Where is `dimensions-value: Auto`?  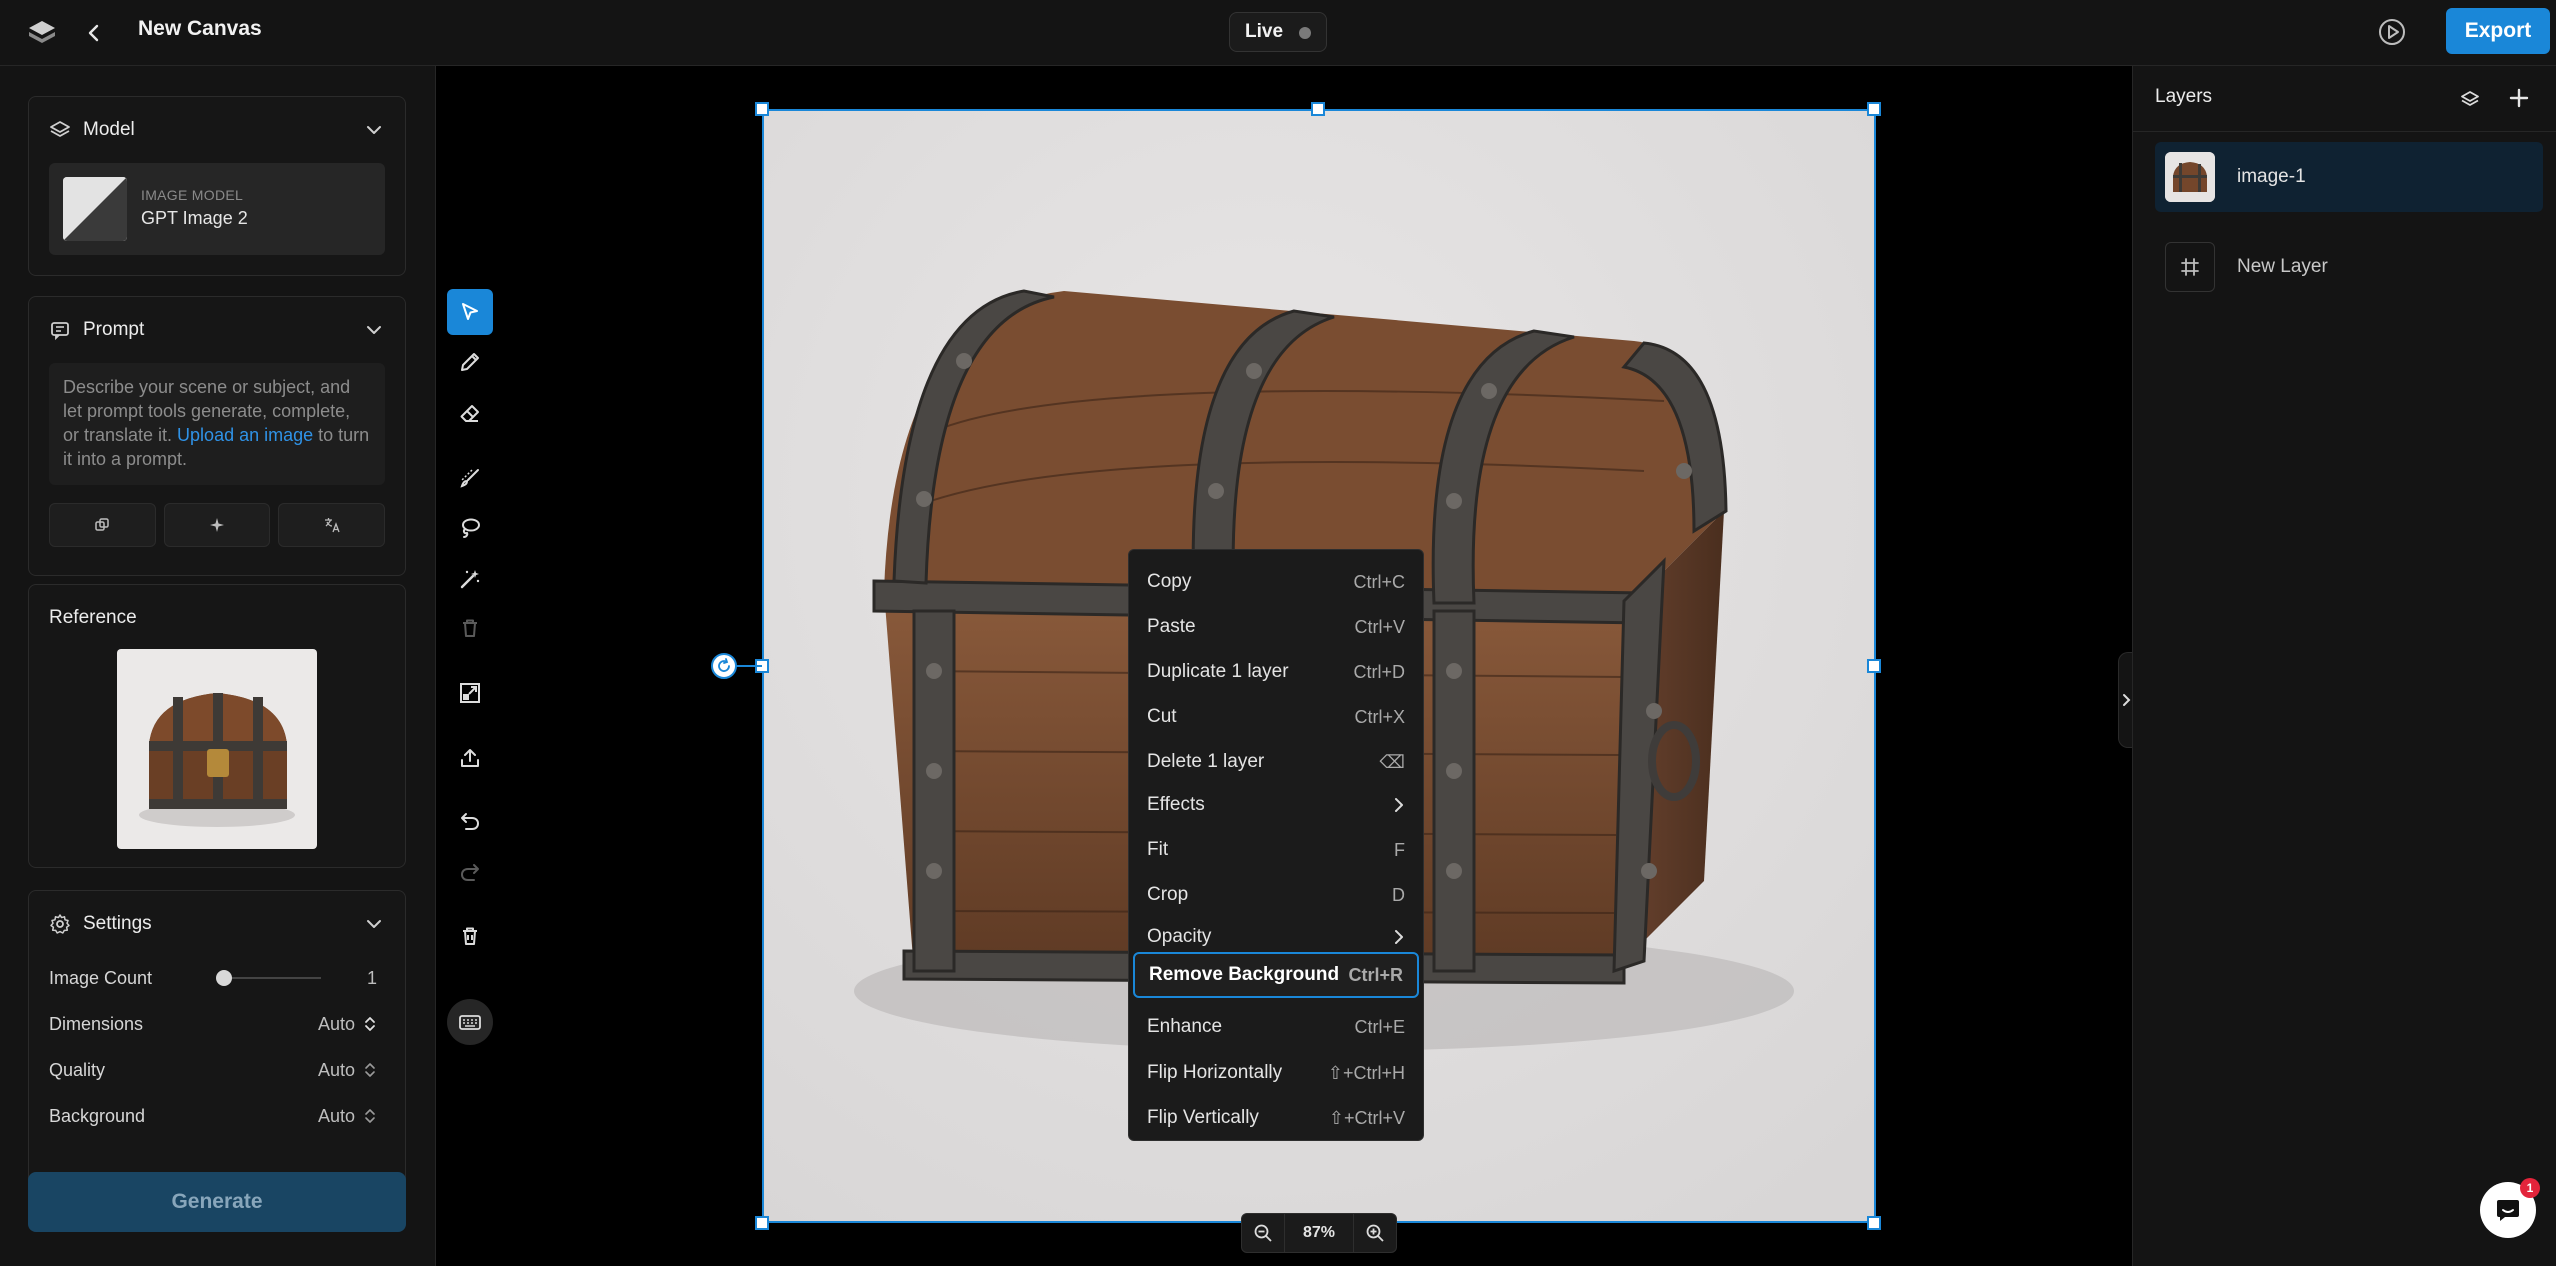
dimensions-value: Auto is located at coordinates (336, 1023).